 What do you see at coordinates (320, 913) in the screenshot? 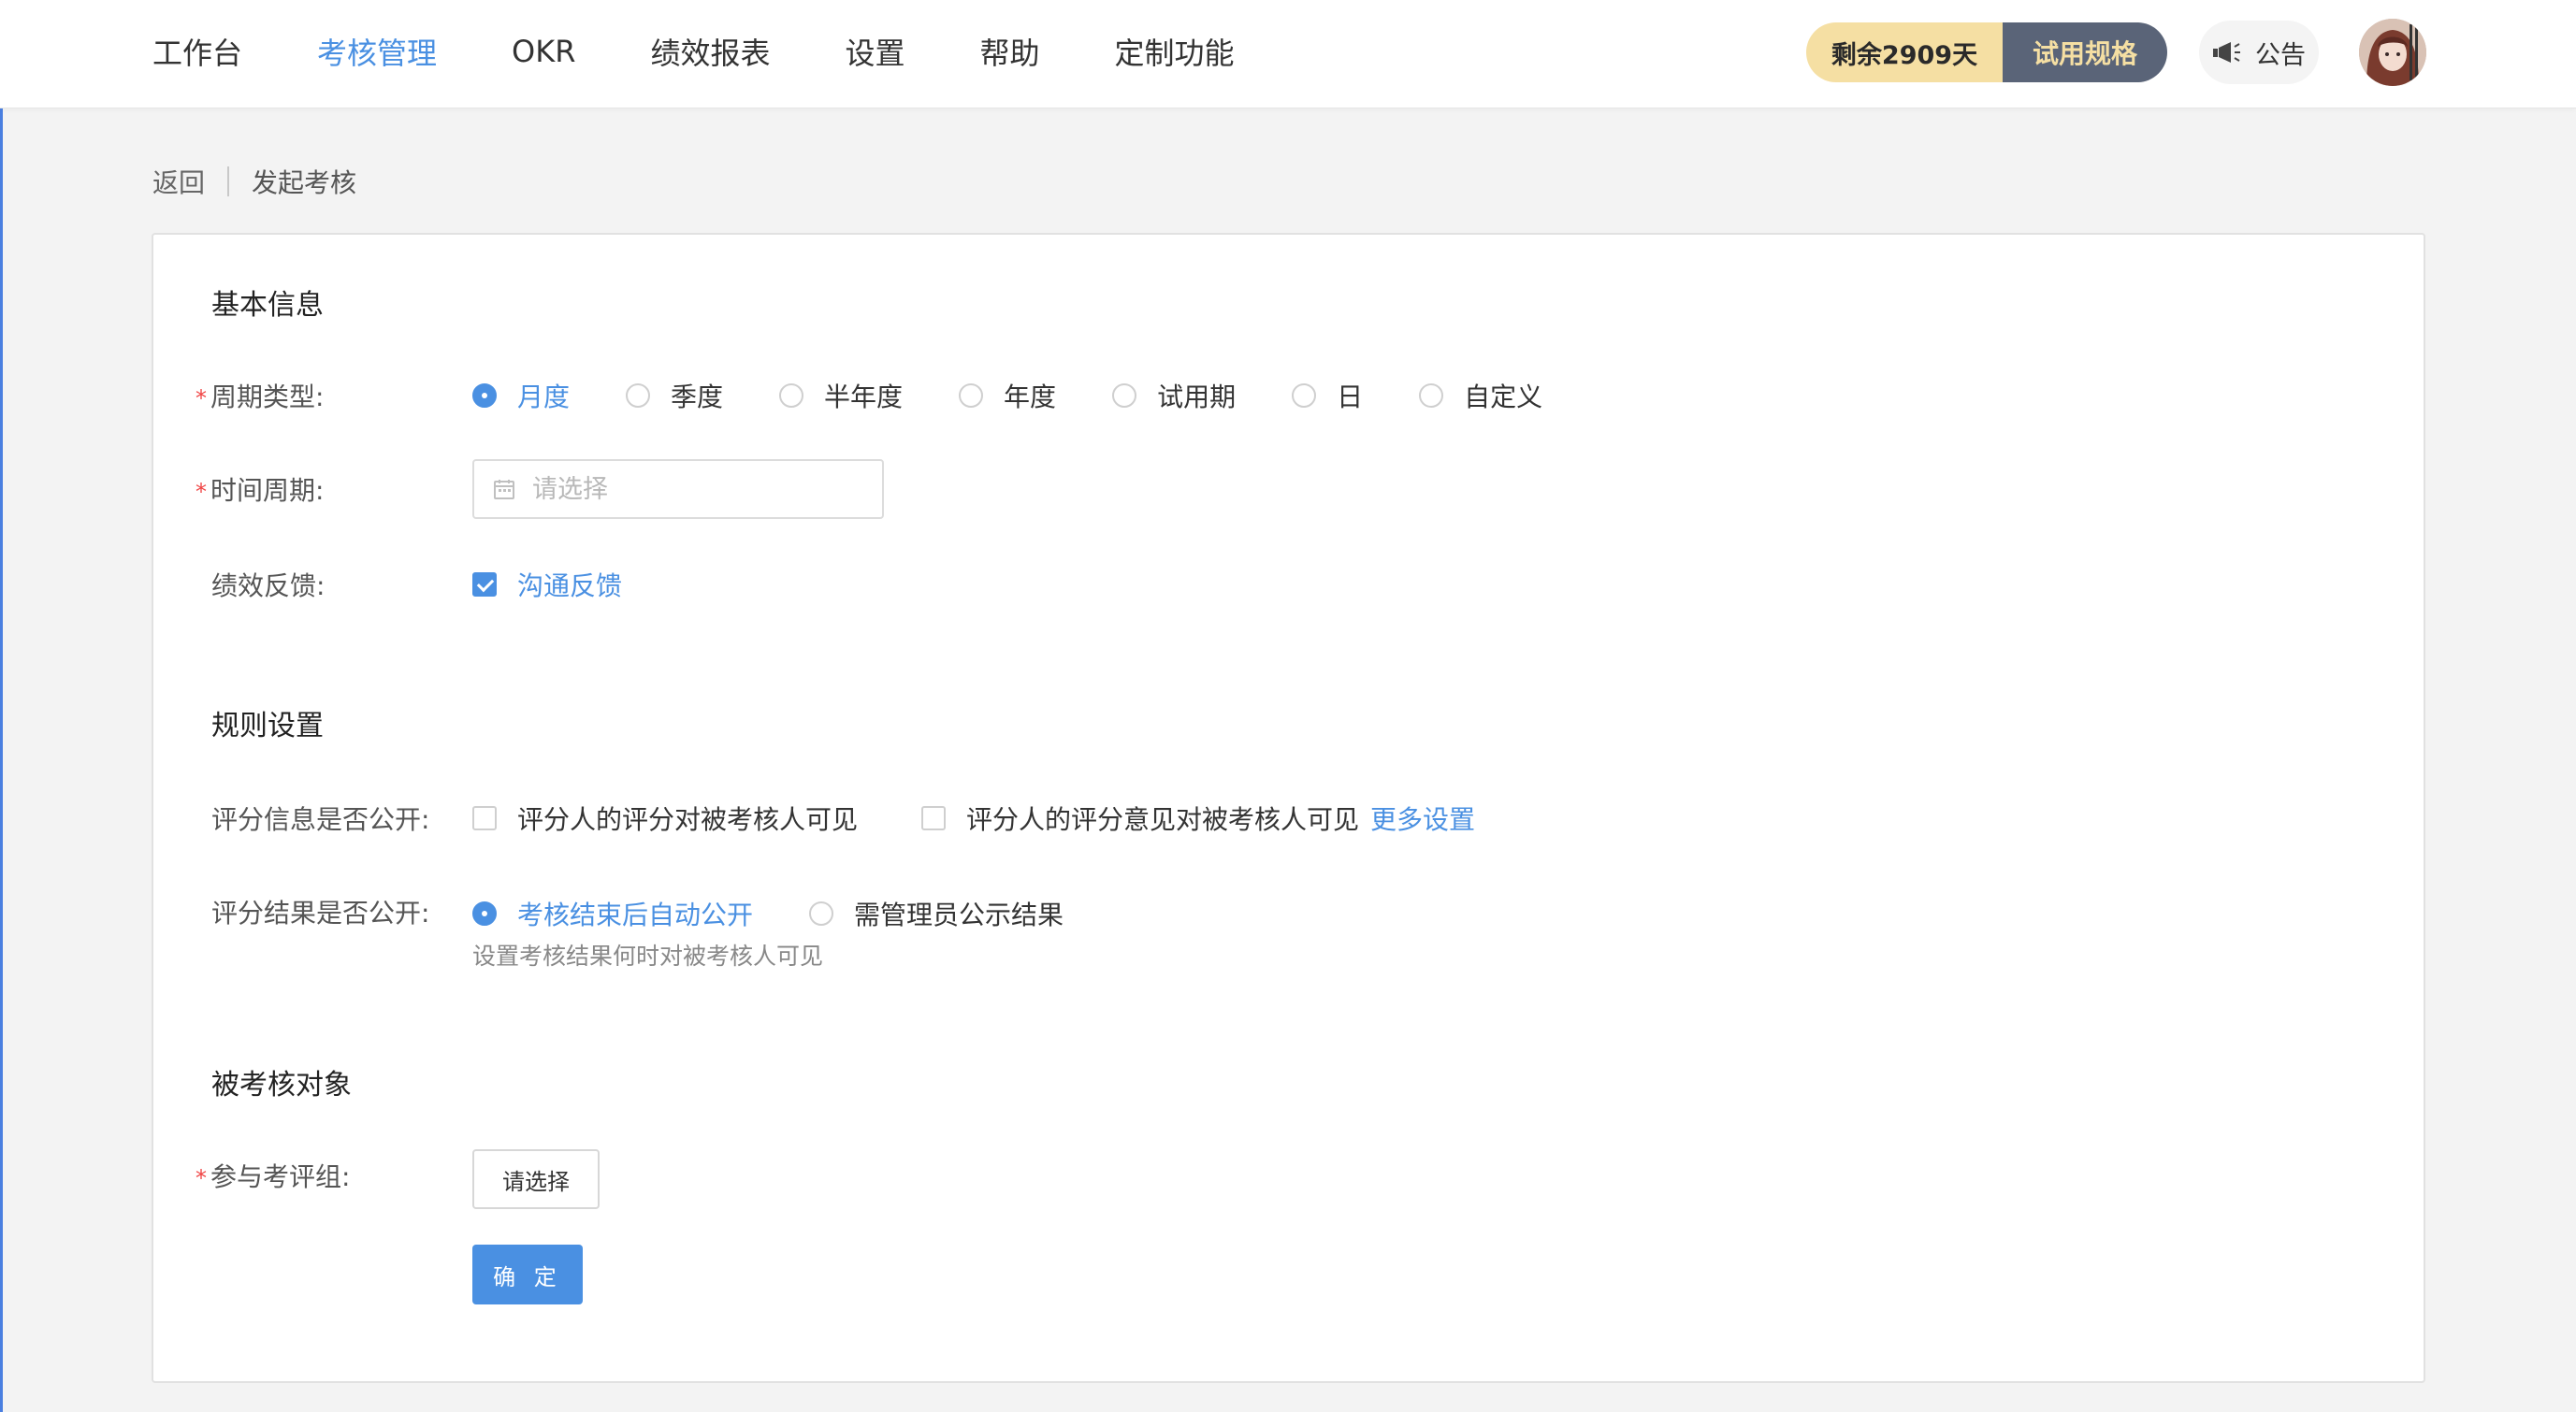
I see `score-result-public-label: 评分结果是否公开:` at bounding box center [320, 913].